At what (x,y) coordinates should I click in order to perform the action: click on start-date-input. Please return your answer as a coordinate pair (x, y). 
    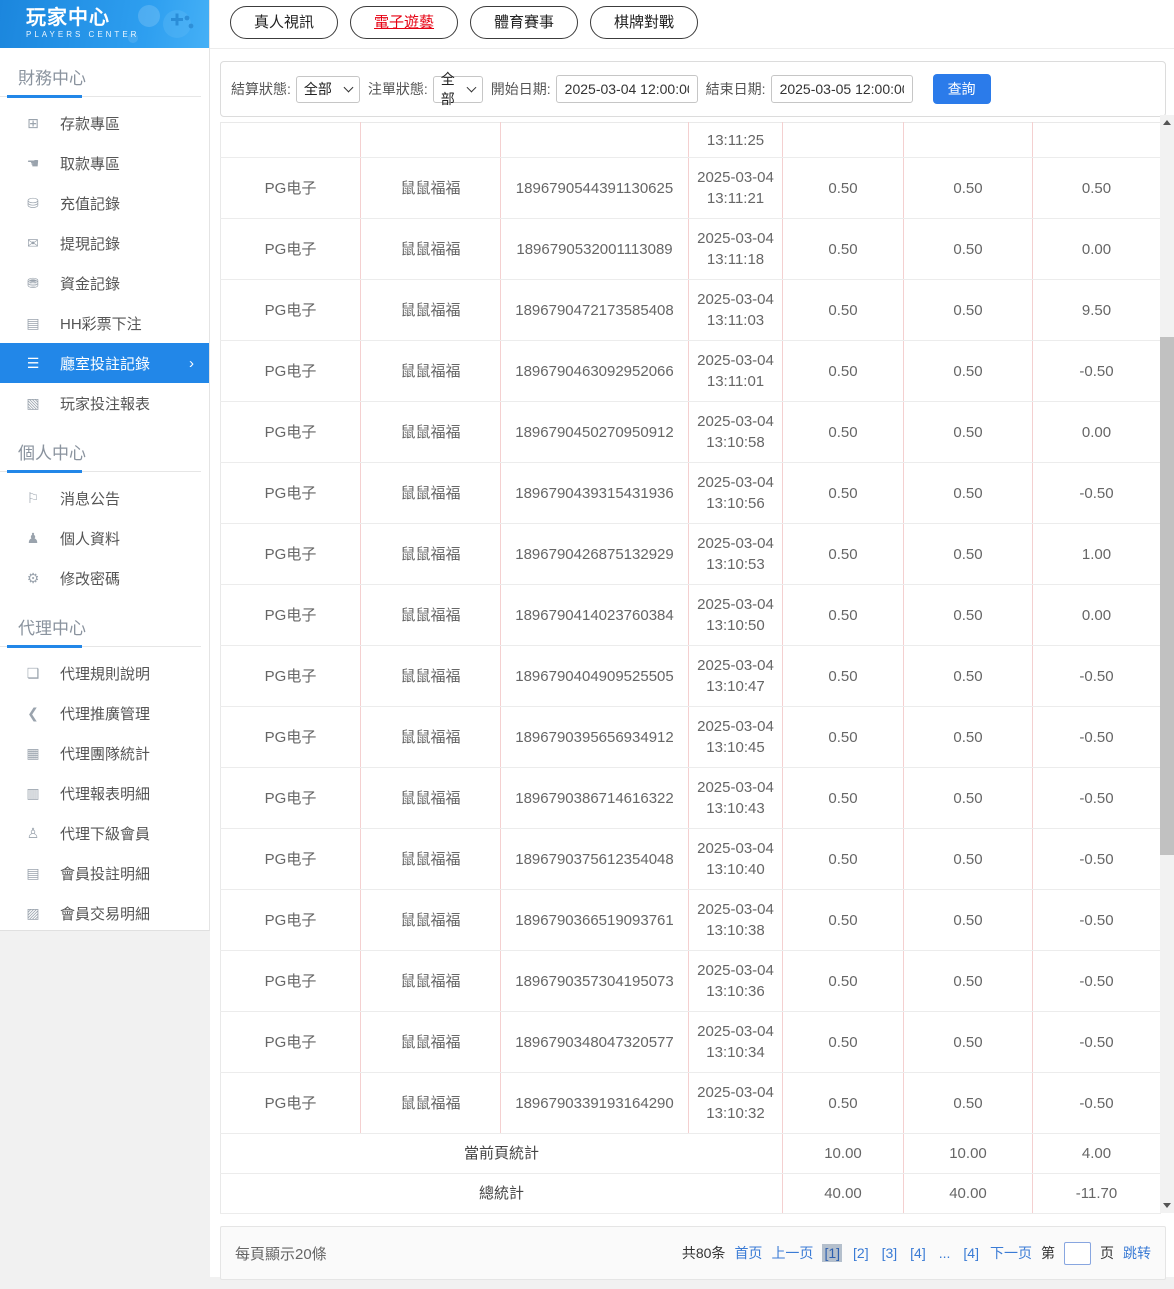
    Looking at the image, I should click on (626, 89).